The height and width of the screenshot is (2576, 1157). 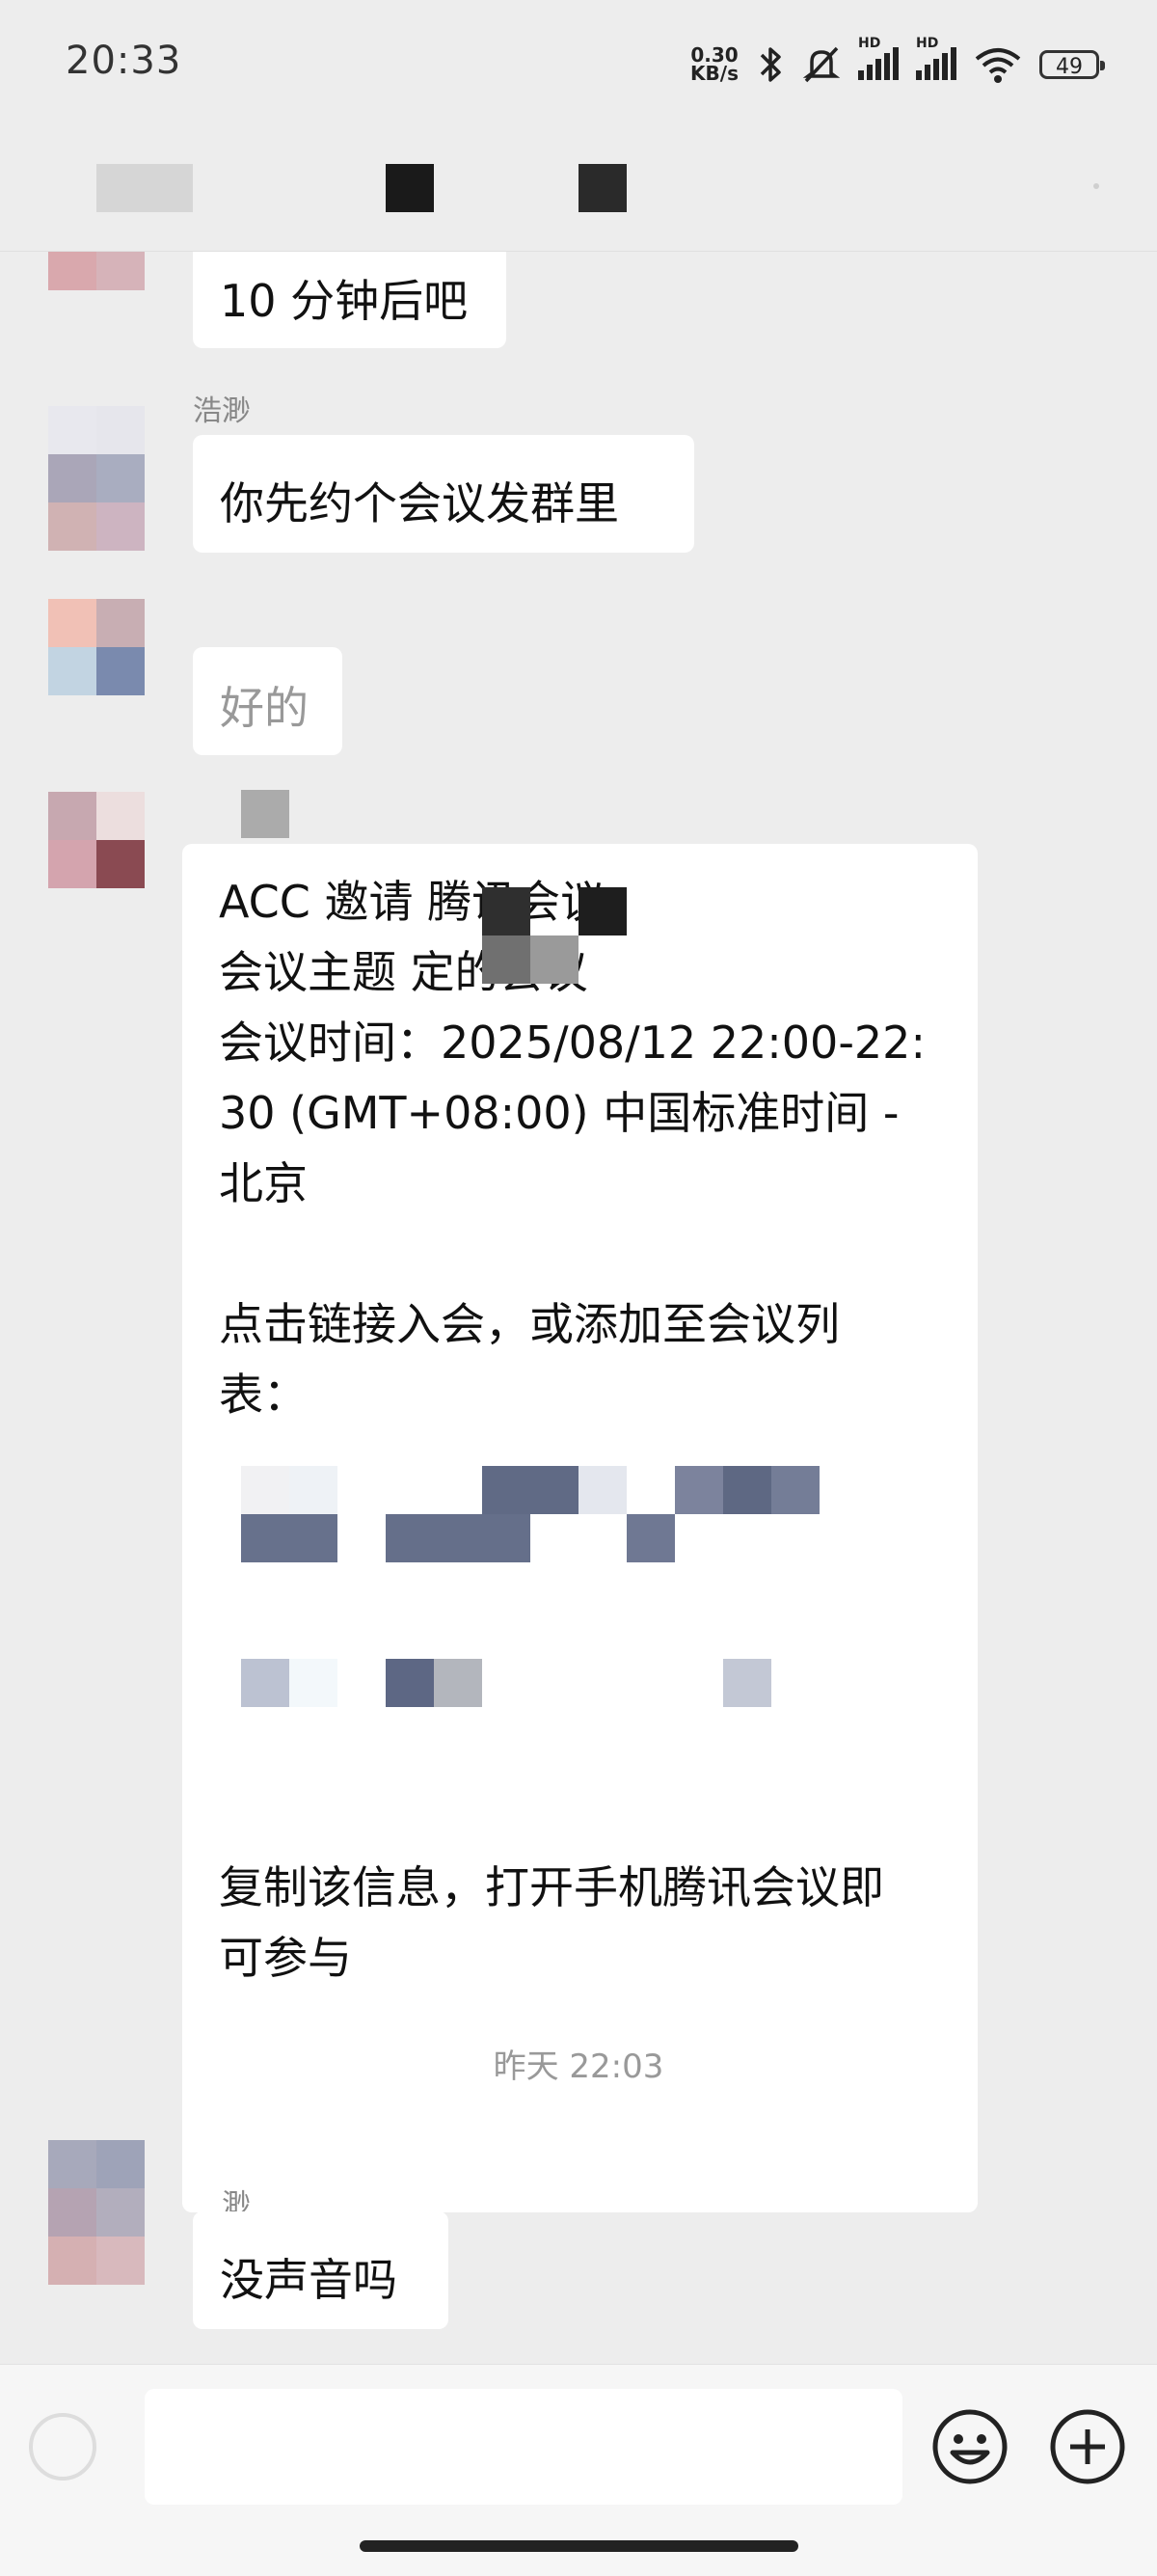 I want to click on sender-name: 浩渺, so click(x=222, y=411).